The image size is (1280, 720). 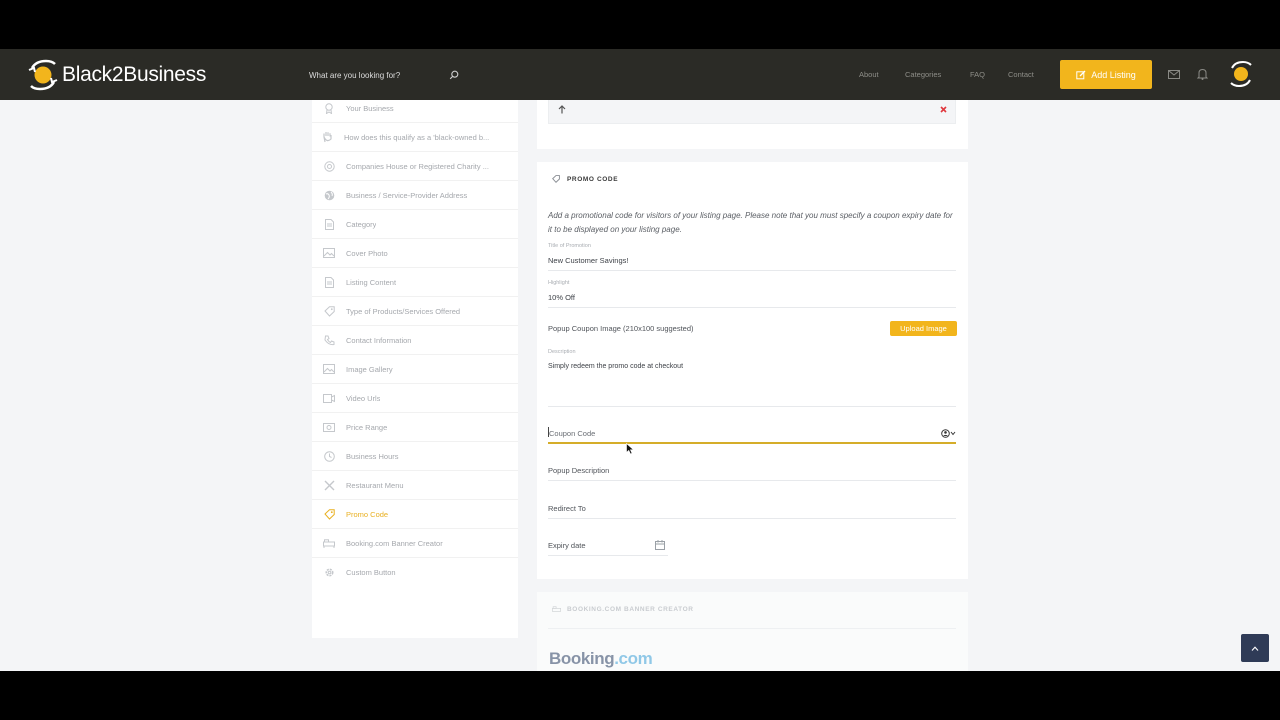 I want to click on expiry-date-input: Expiry date, so click(x=567, y=545).